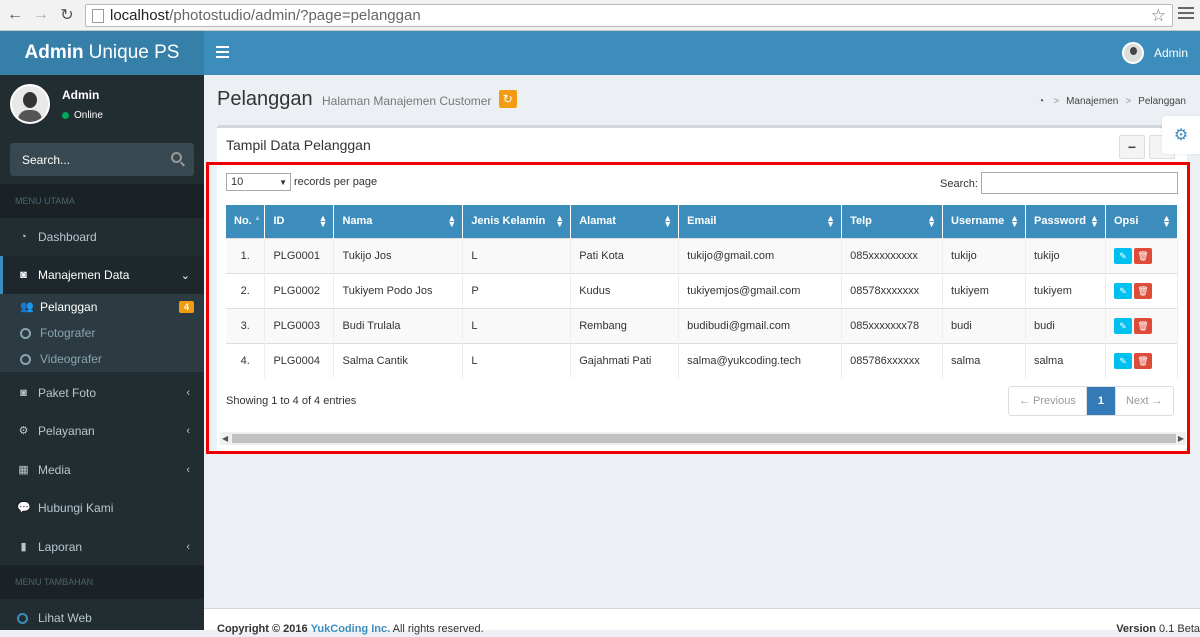  I want to click on breadcrumb: ◔ > Manajemen > Pelanggan, so click(1112, 101).